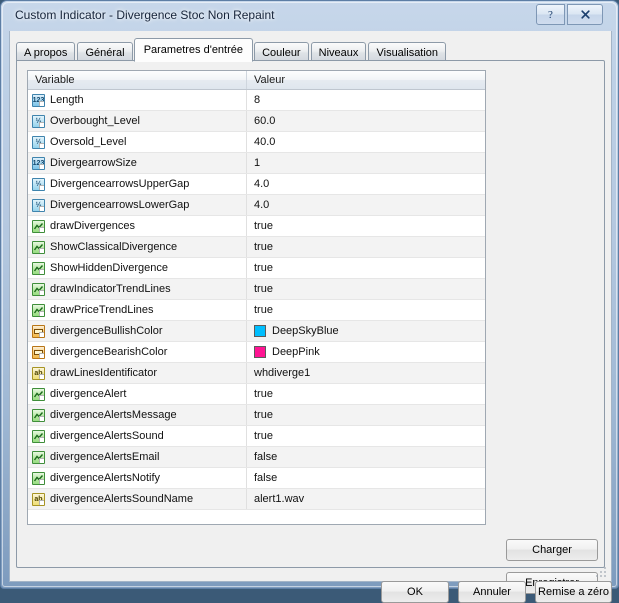 This screenshot has width=619, height=603. I want to click on close-icon, so click(585, 14).